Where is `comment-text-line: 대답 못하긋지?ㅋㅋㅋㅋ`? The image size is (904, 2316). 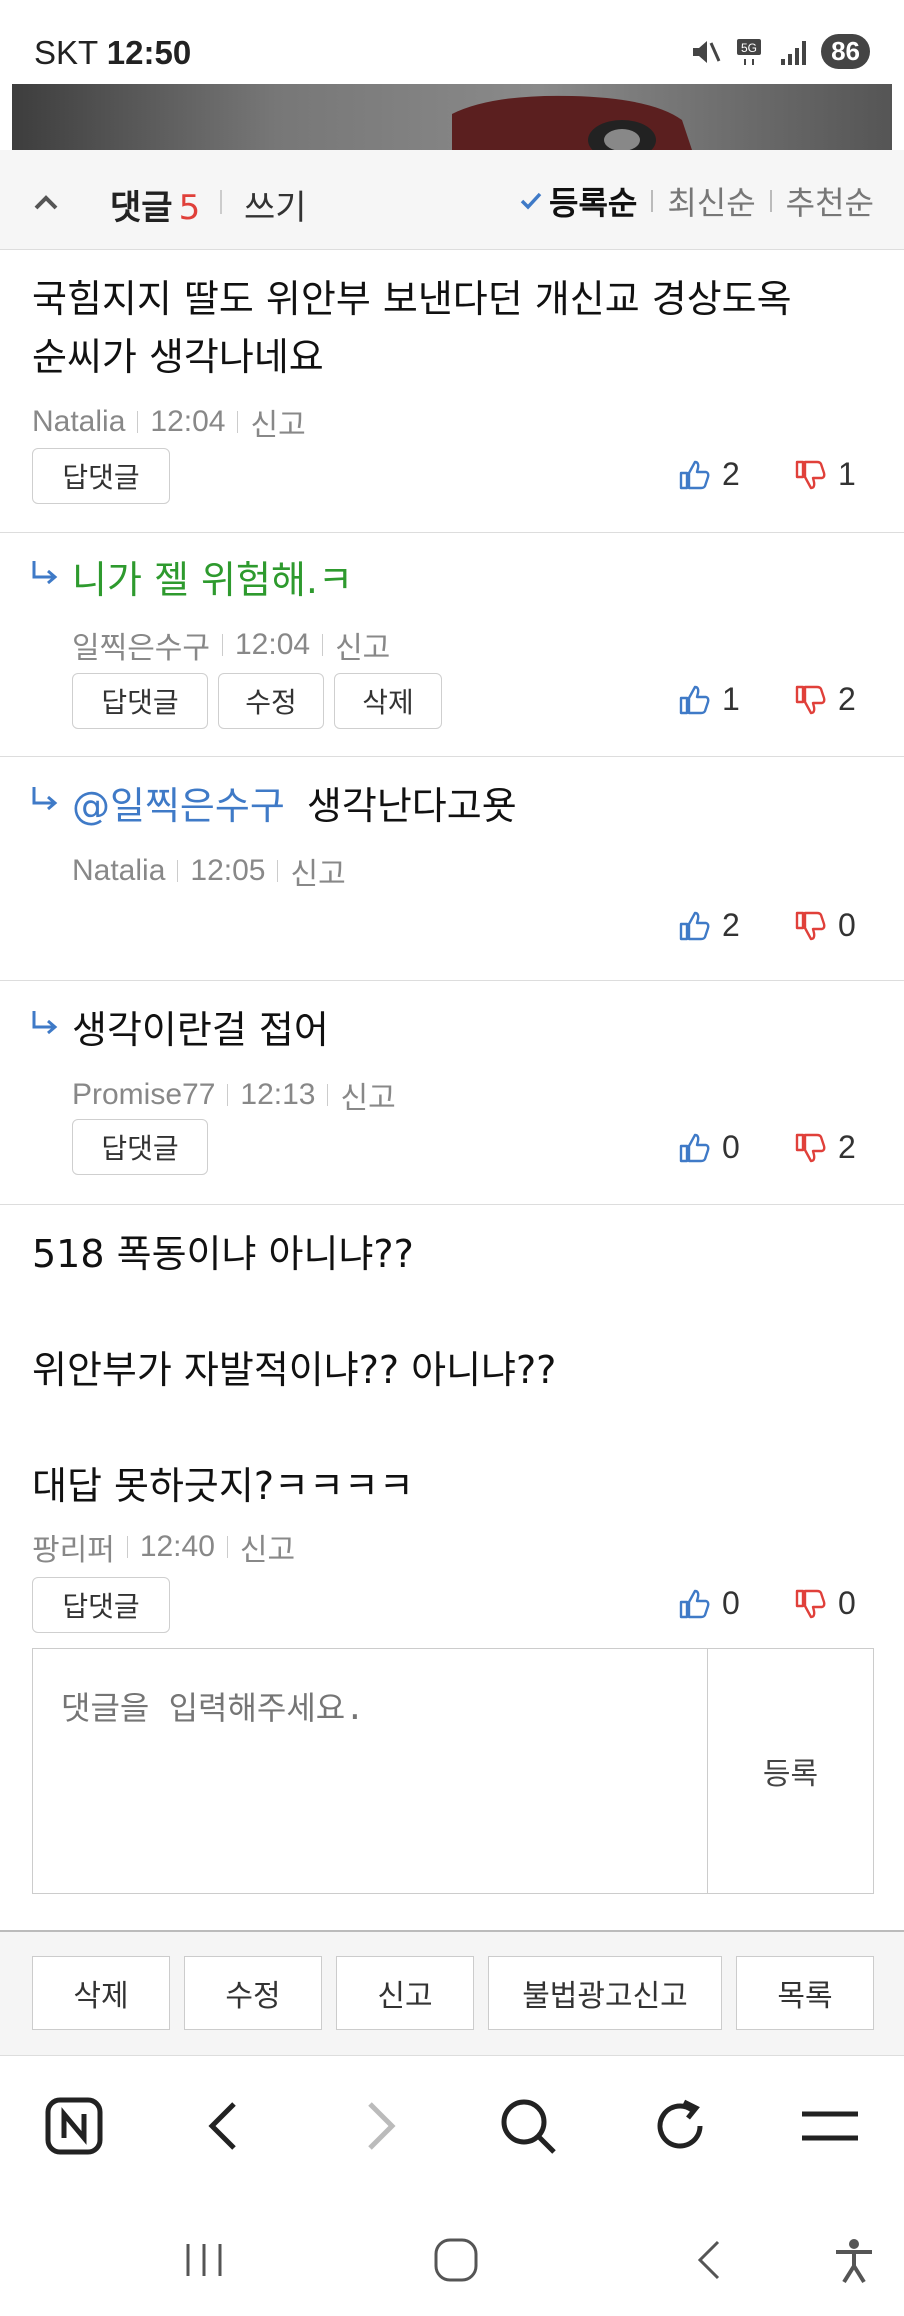 comment-text-line: 대답 못하긋지?ㅋㅋㅋㅋ is located at coordinates (223, 1486).